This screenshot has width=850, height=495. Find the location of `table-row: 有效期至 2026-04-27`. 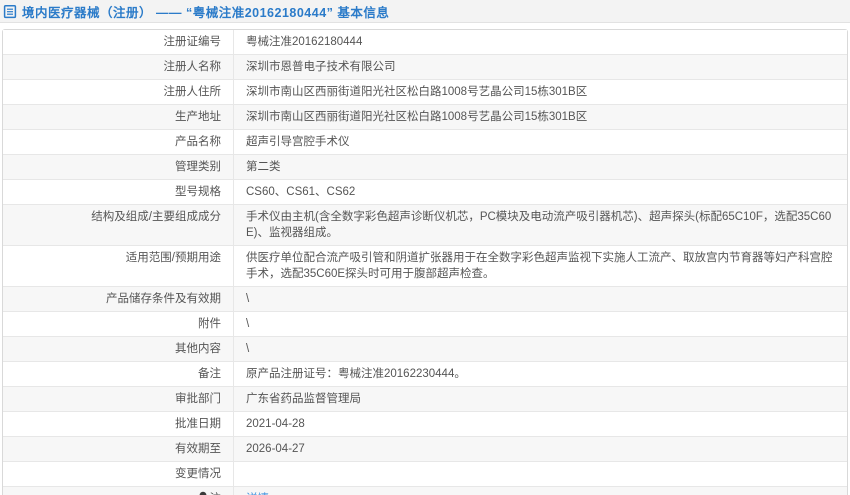

table-row: 有效期至 2026-04-27 is located at coordinates (425, 448).